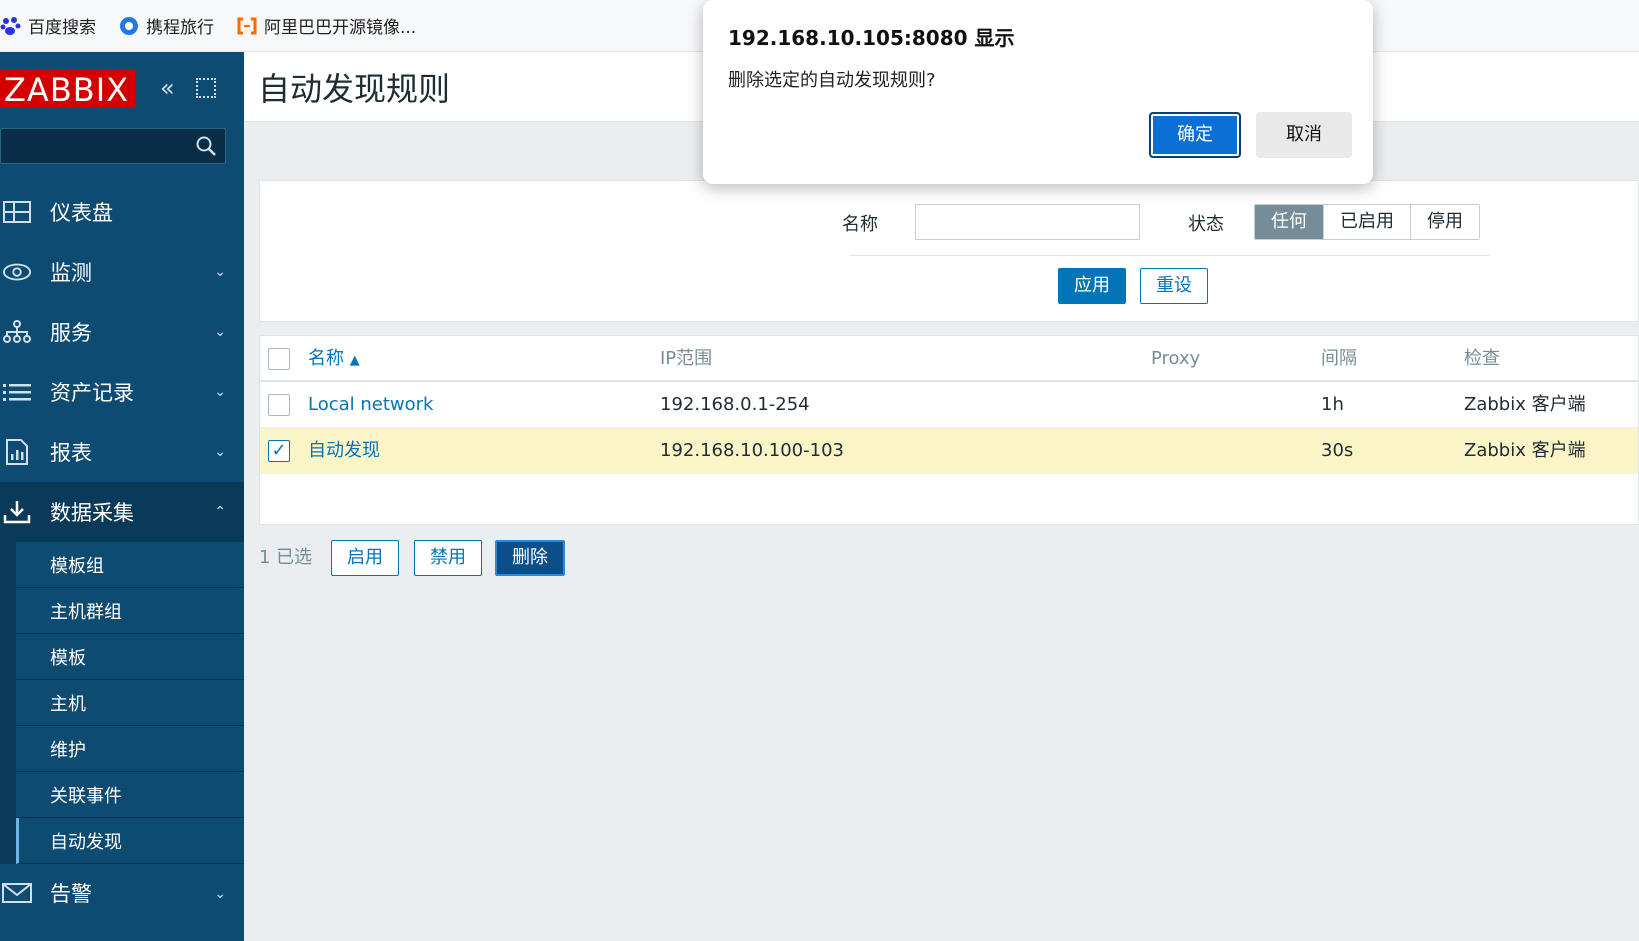 The image size is (1639, 941). What do you see at coordinates (122, 452) in the screenshot?
I see `menu-item-reports: 报表 ⌄` at bounding box center [122, 452].